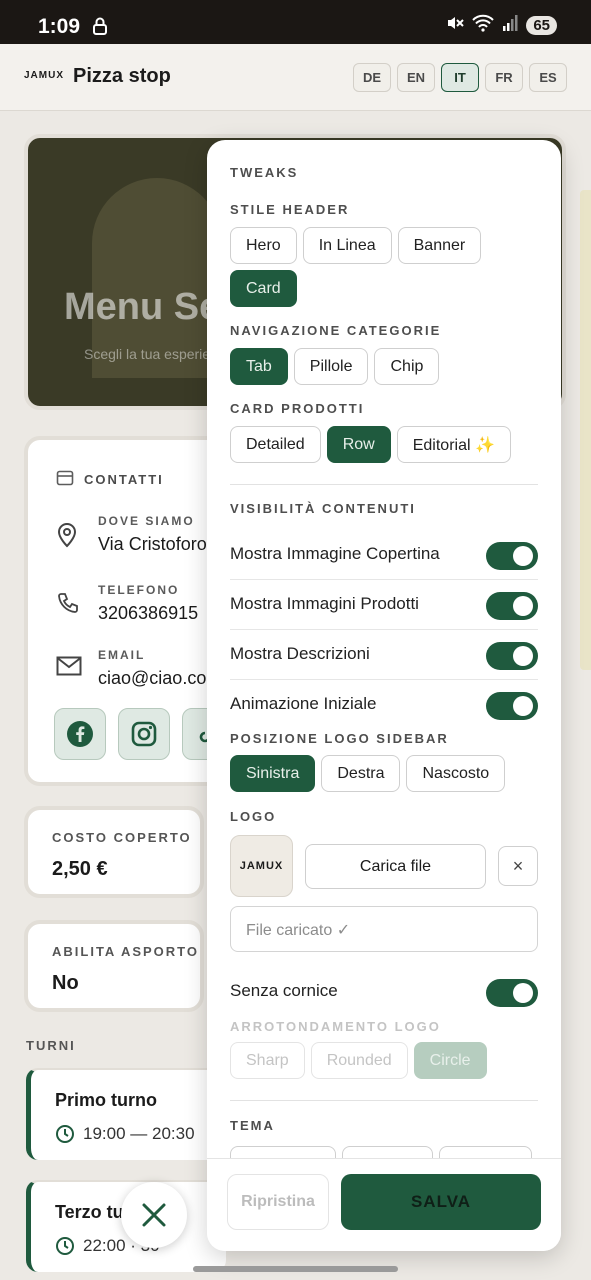 The height and width of the screenshot is (1280, 591). Describe the element at coordinates (483, 25) in the screenshot. I see `wifi-icon` at that location.